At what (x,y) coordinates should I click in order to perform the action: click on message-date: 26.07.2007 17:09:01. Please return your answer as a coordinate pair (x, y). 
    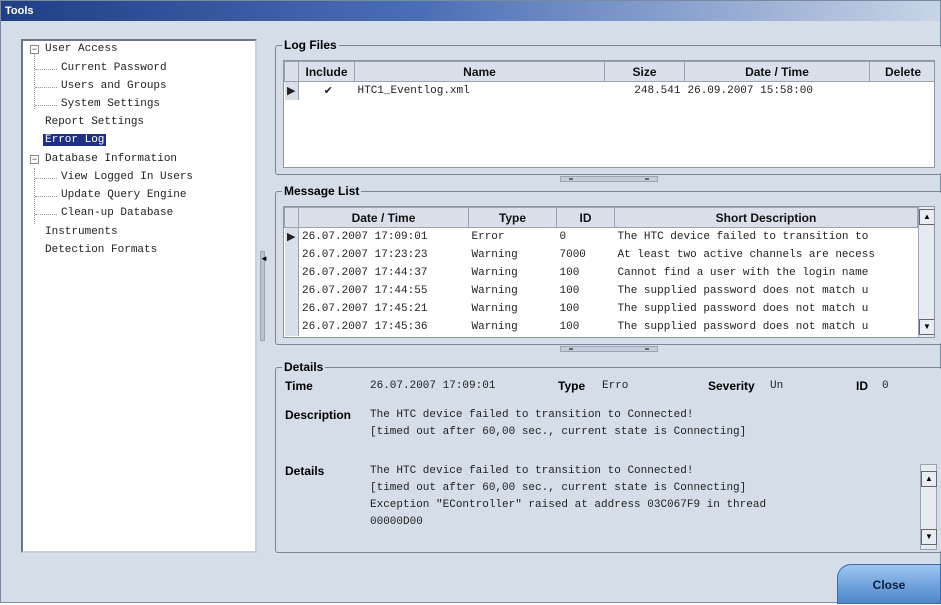
    Looking at the image, I should click on (365, 236).